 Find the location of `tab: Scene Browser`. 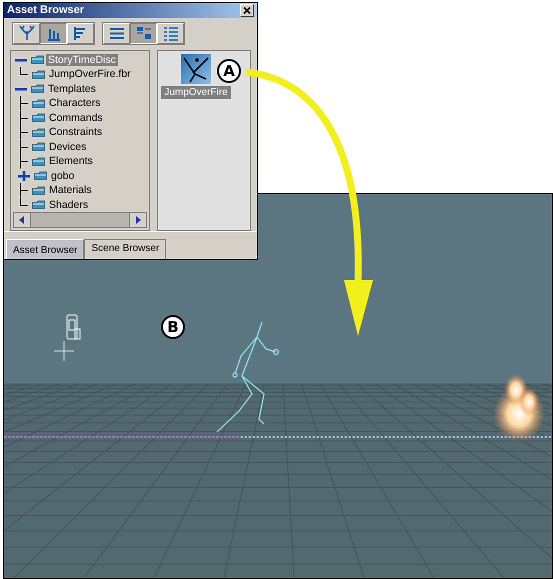

tab: Scene Browser is located at coordinates (125, 249).